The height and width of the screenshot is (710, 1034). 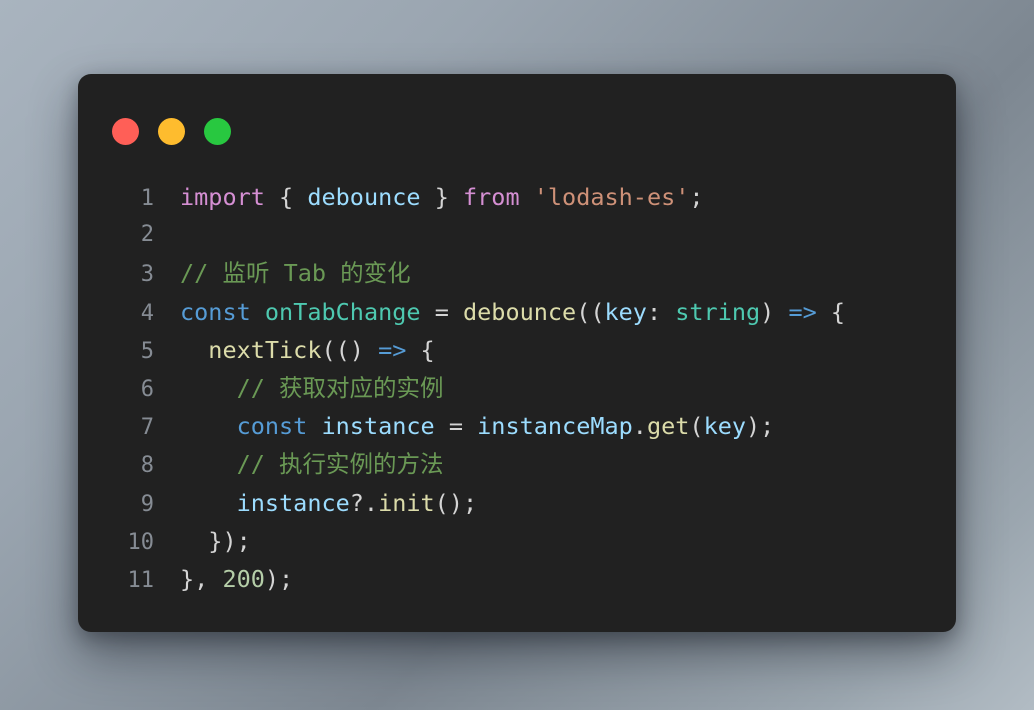 I want to click on line-text: instance?.init();, so click(x=316, y=503).